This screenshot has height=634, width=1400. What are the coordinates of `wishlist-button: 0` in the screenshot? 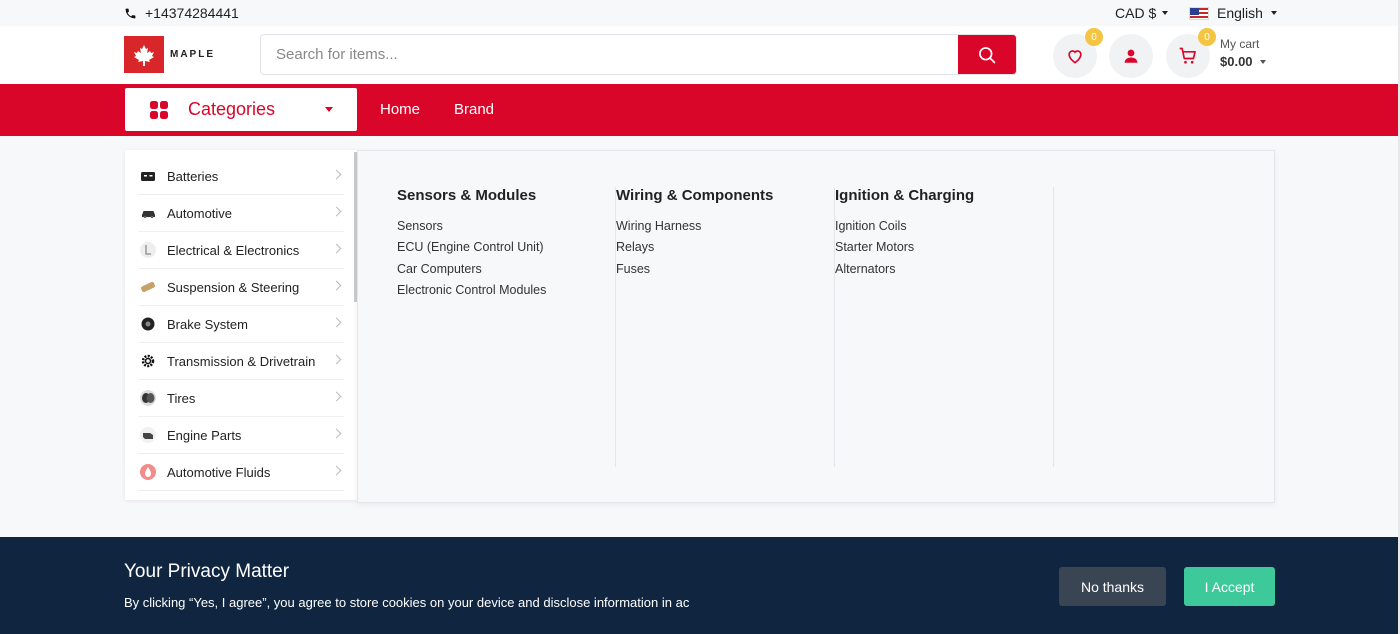 It's located at (1078, 53).